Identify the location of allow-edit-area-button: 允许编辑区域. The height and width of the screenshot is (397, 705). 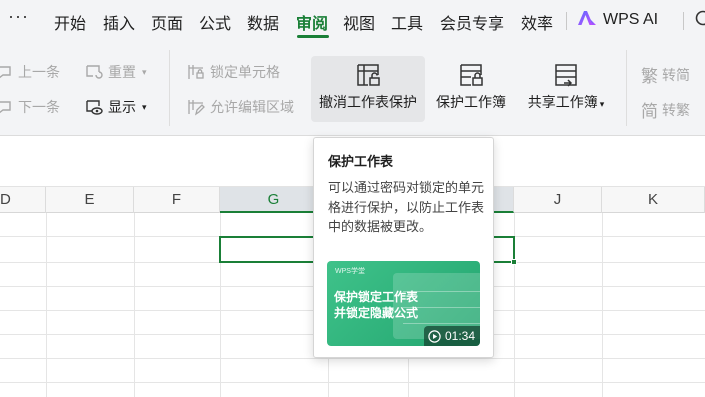
(240, 107).